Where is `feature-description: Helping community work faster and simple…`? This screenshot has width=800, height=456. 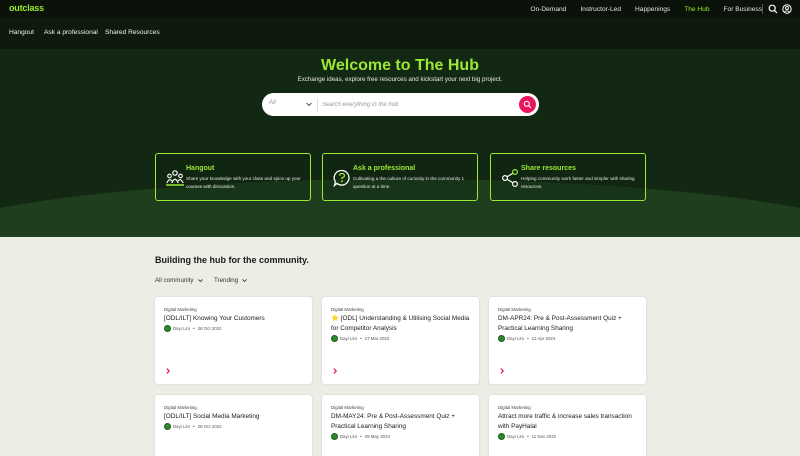
feature-description: Helping community work faster and simple… is located at coordinates (578, 182).